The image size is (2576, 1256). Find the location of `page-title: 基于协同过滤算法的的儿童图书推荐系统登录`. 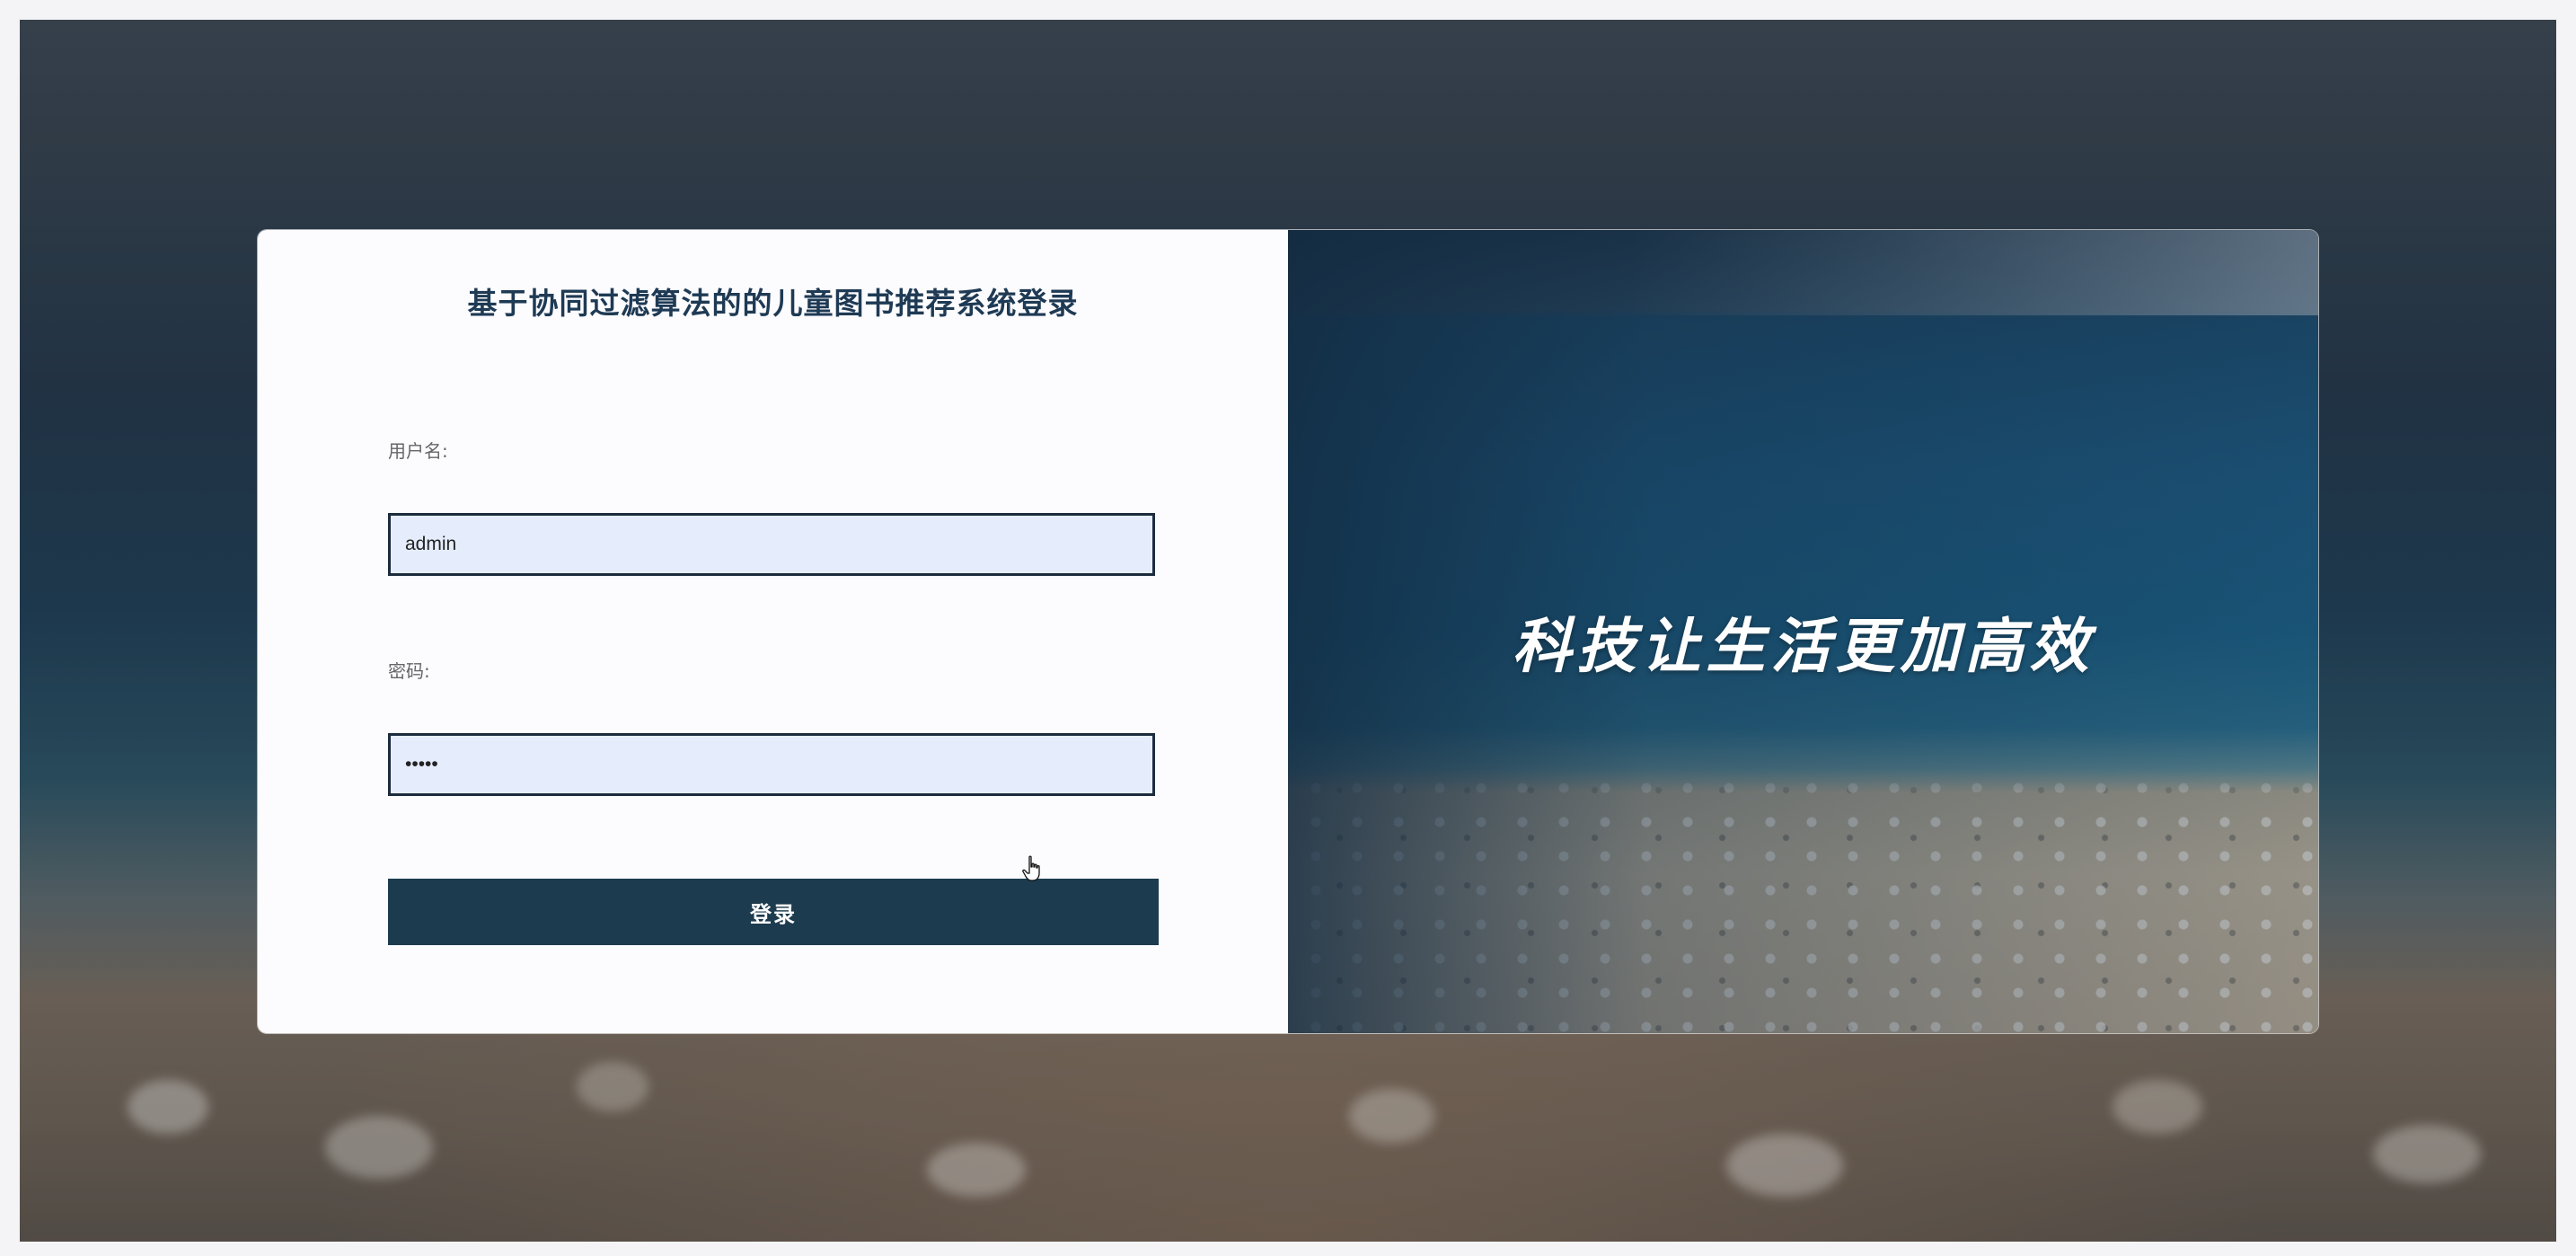

page-title: 基于协同过滤算法的的儿童图书推荐系统登录 is located at coordinates (773, 303).